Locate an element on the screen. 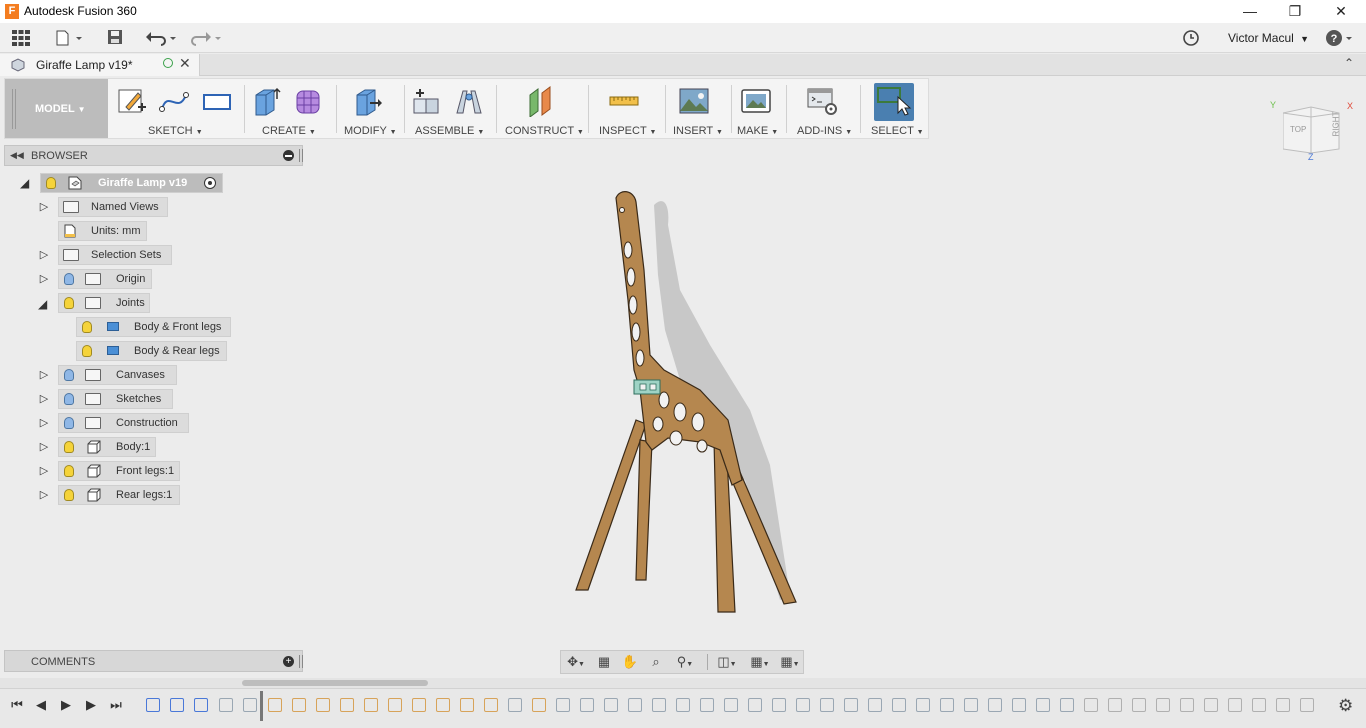 The width and height of the screenshot is (1366, 728). restore-button: ❐ is located at coordinates (1295, 11).